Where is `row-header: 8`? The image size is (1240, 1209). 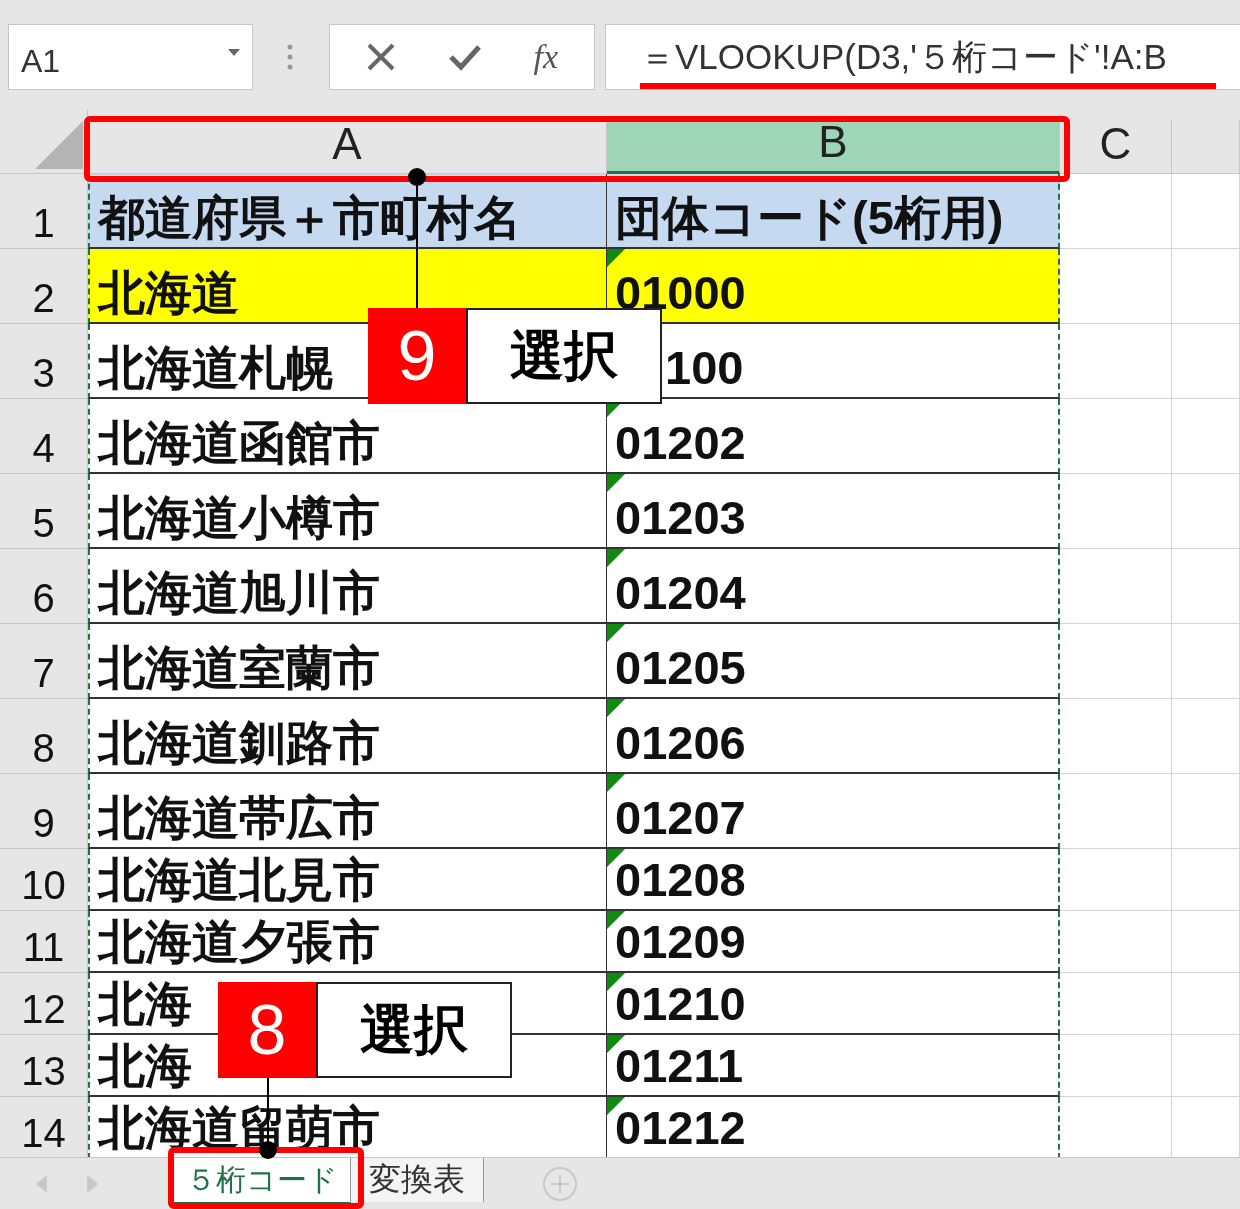
row-header: 8 is located at coordinates (44, 736).